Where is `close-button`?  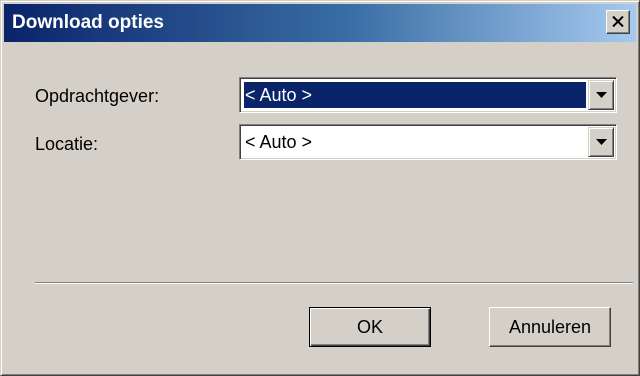
close-button is located at coordinates (618, 22).